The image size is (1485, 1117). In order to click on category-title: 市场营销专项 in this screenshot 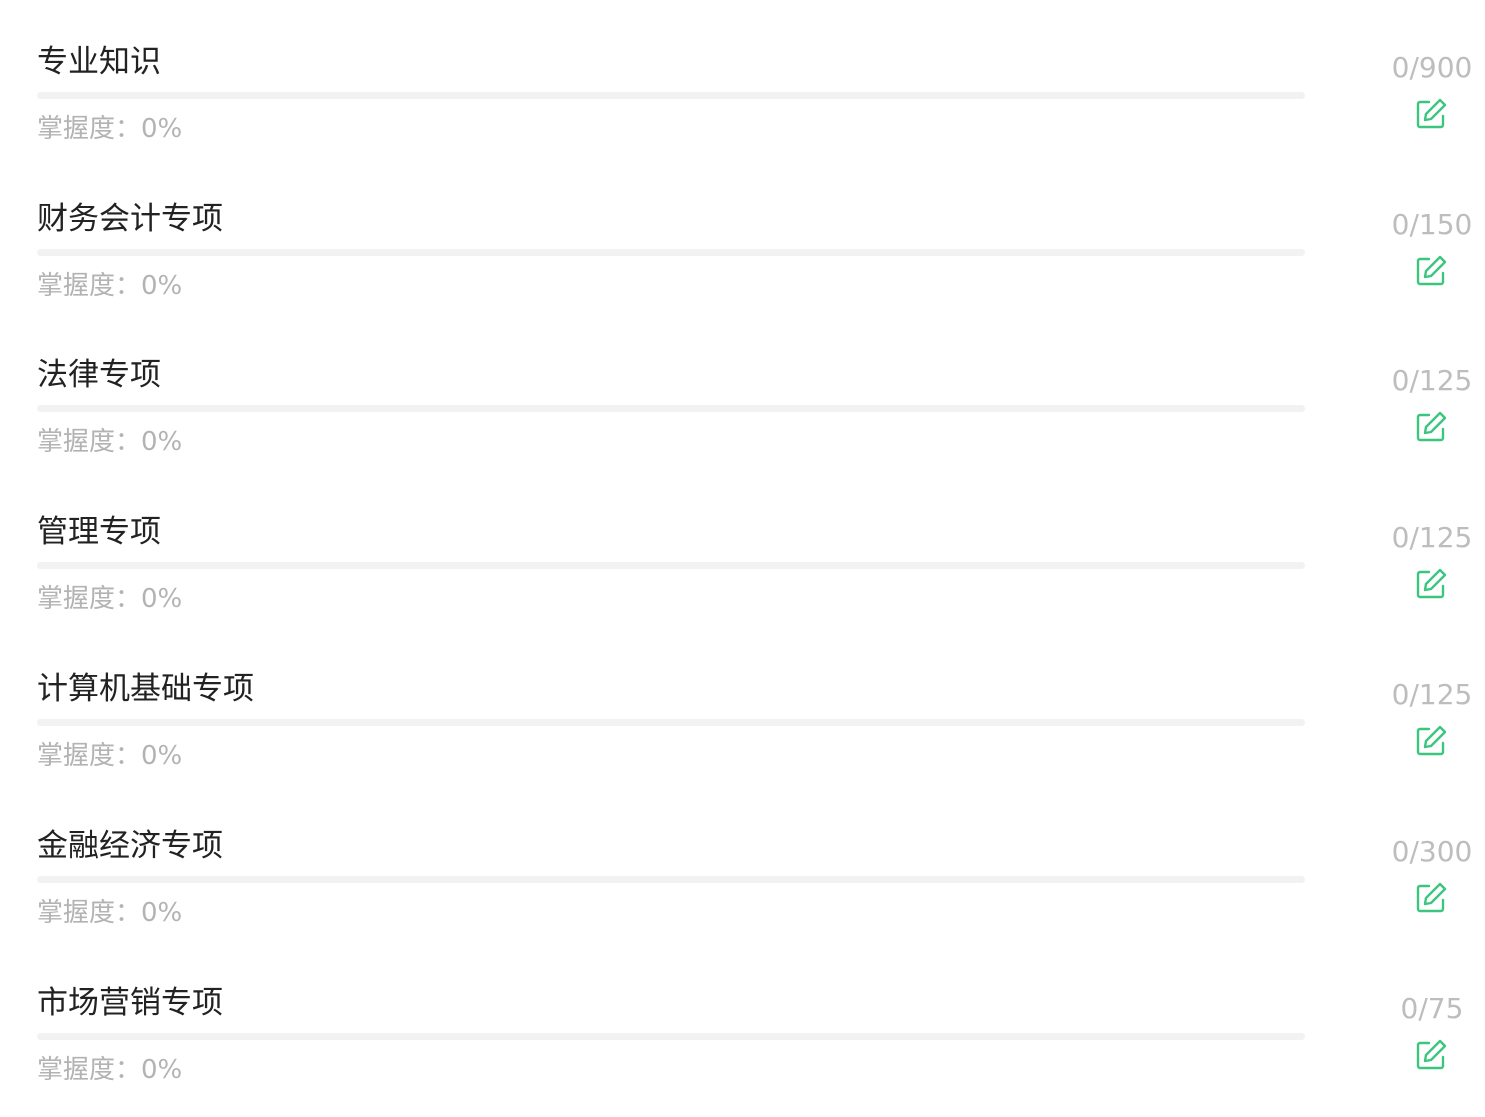, I will do `click(130, 1003)`.